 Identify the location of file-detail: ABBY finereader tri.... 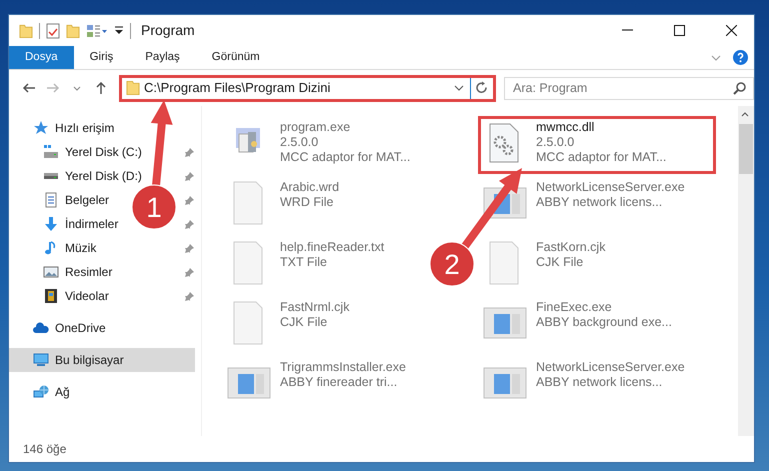
(339, 382).